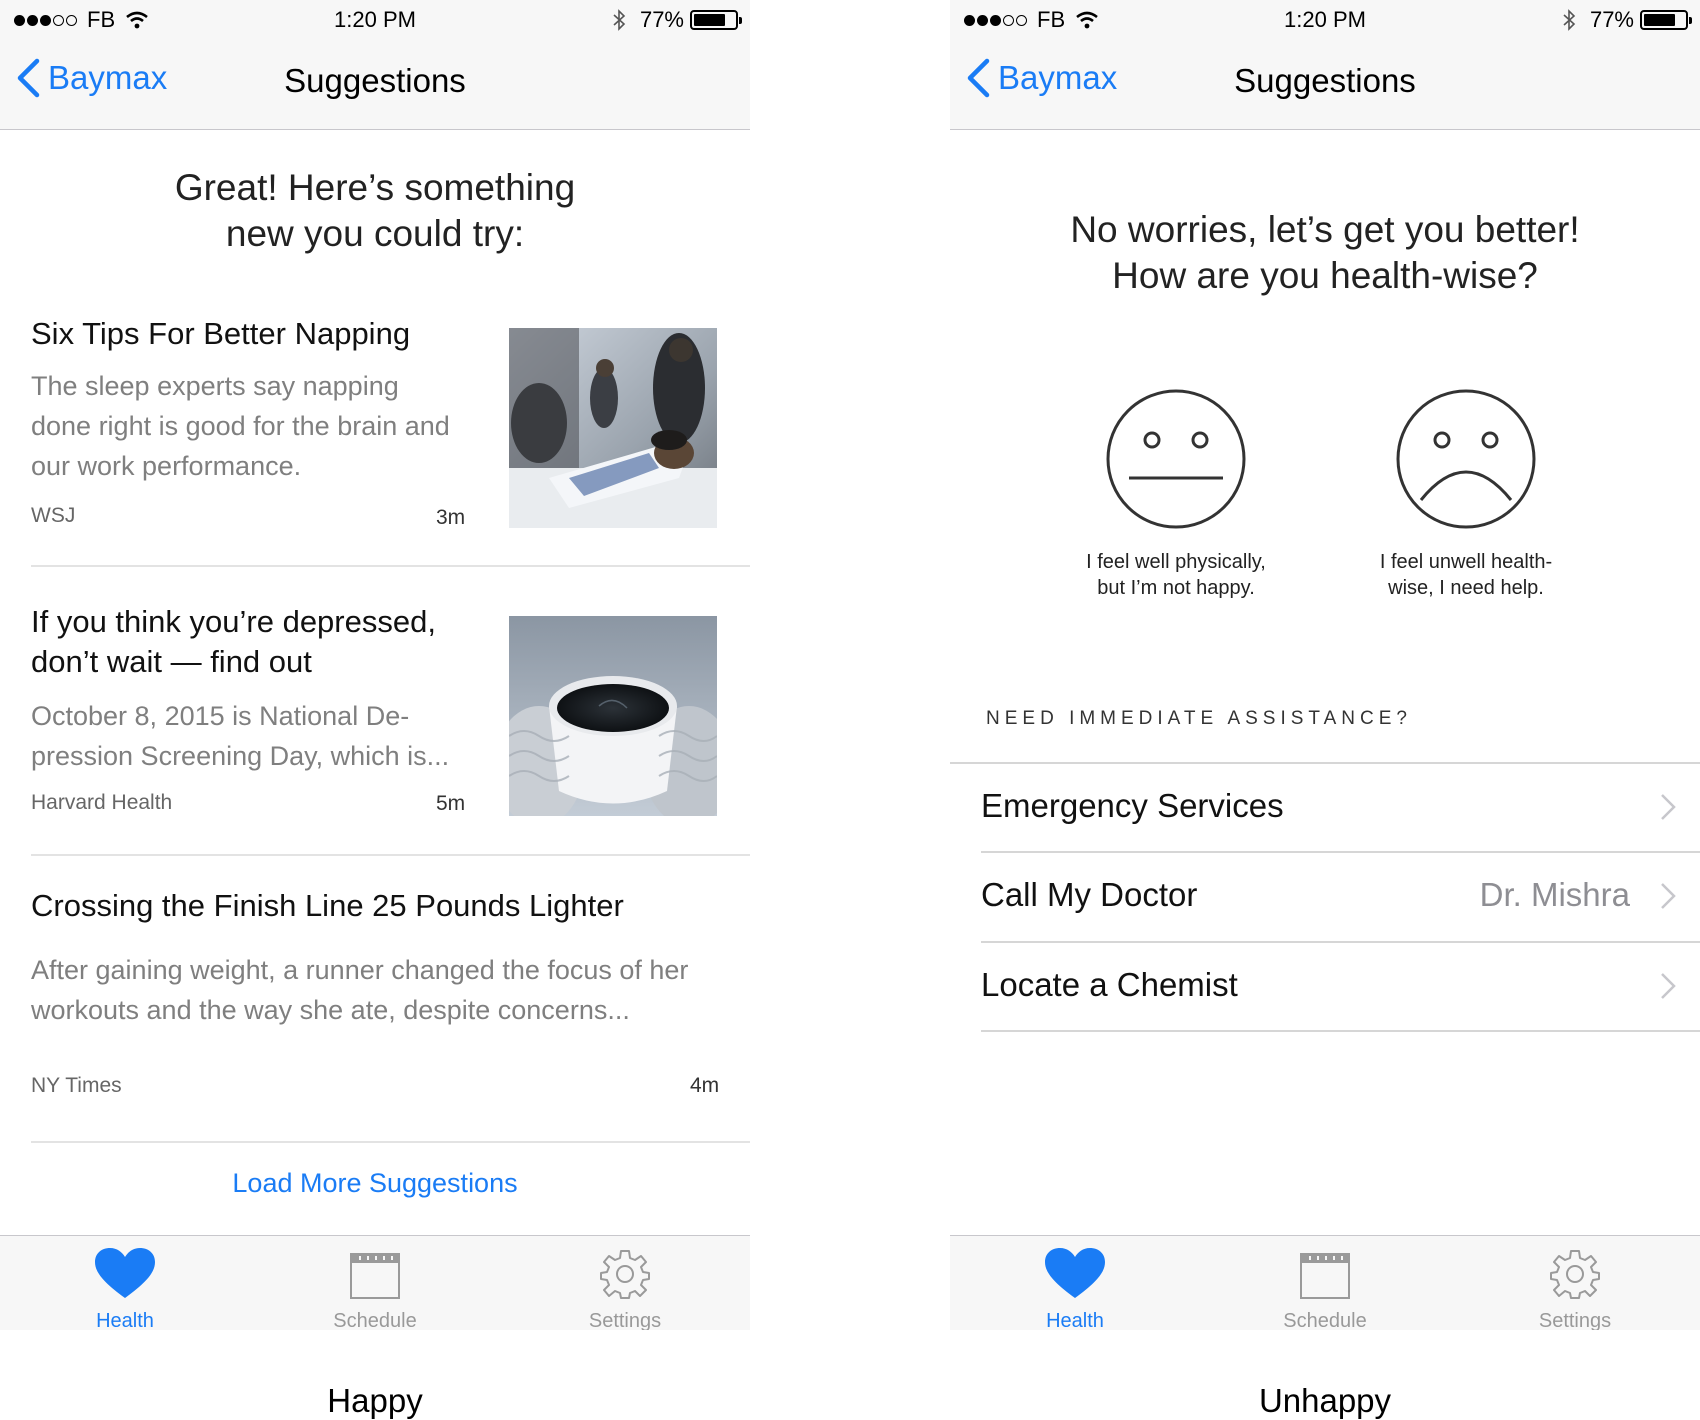 This screenshot has width=1700, height=1420. I want to click on neutral-face-icon, so click(1176, 459).